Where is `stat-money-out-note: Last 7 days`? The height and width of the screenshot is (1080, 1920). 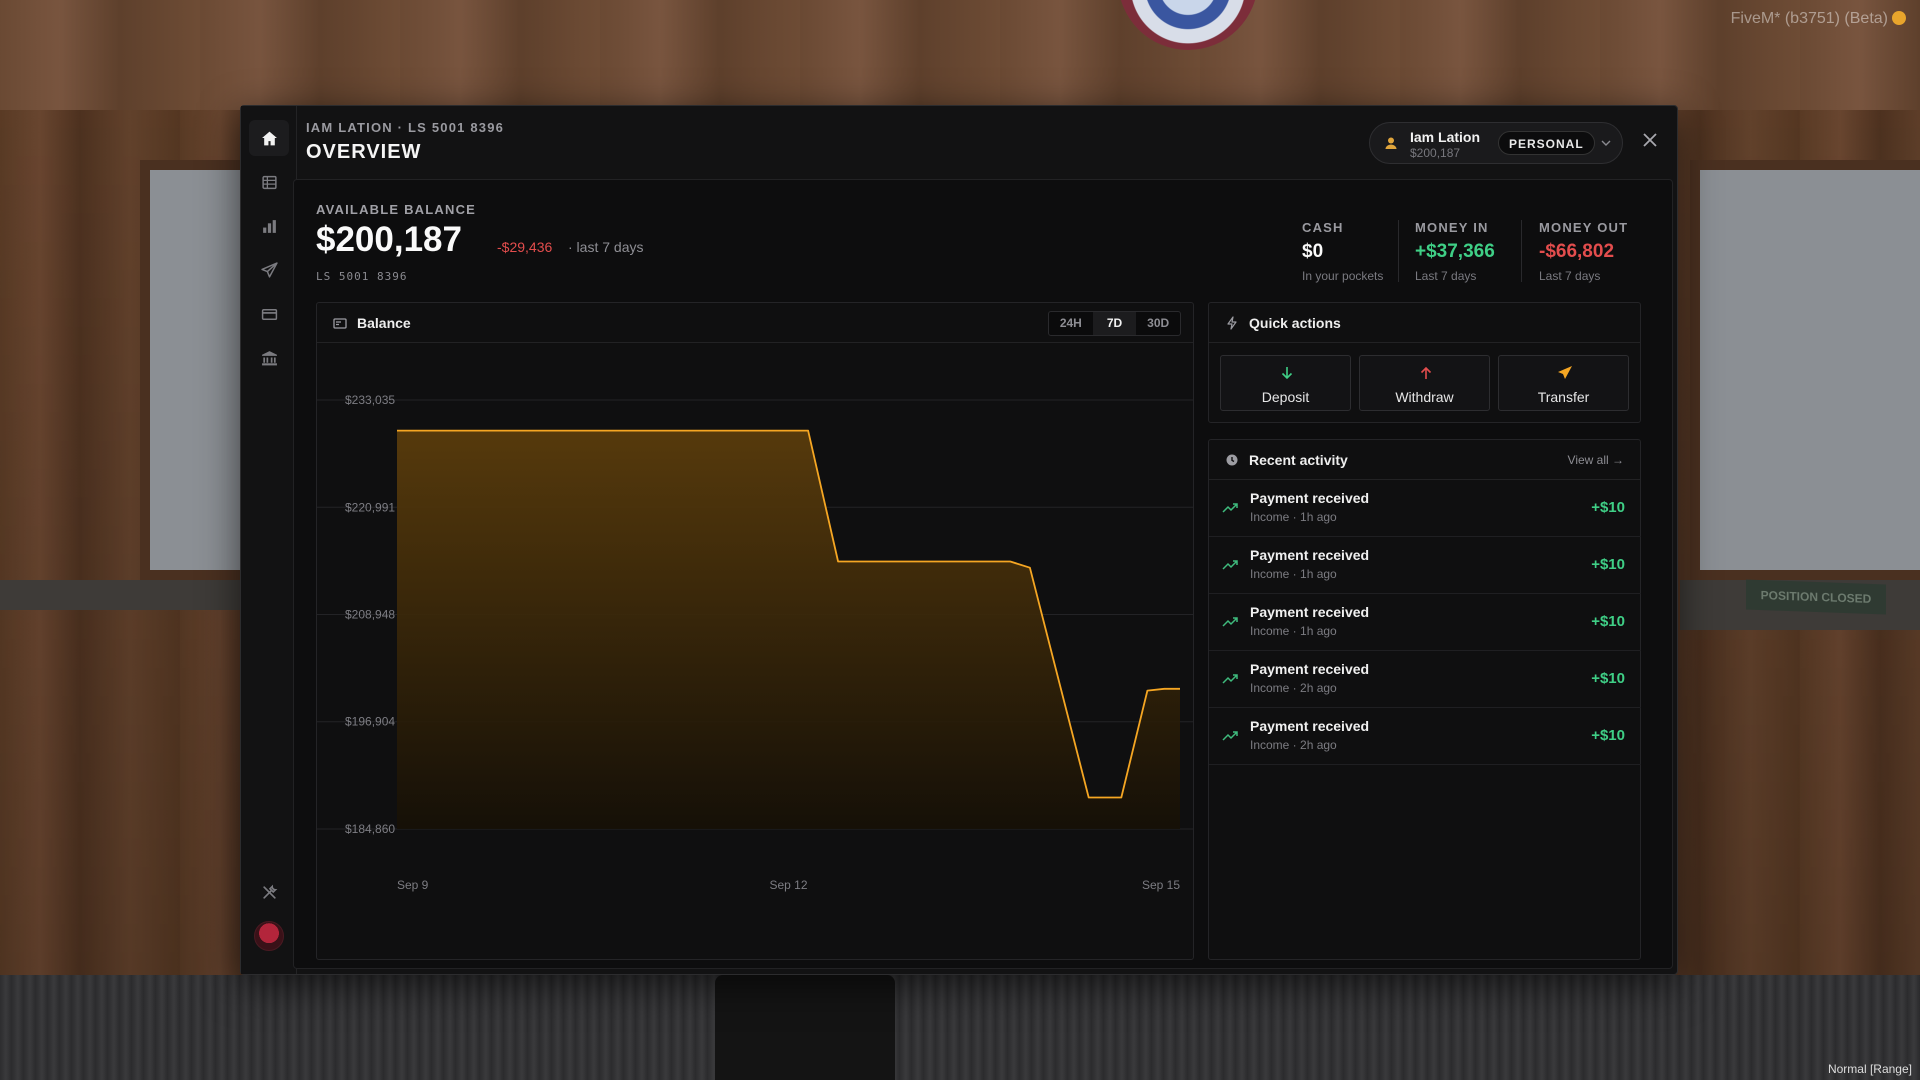
stat-money-out-note: Last 7 days is located at coordinates (1570, 276).